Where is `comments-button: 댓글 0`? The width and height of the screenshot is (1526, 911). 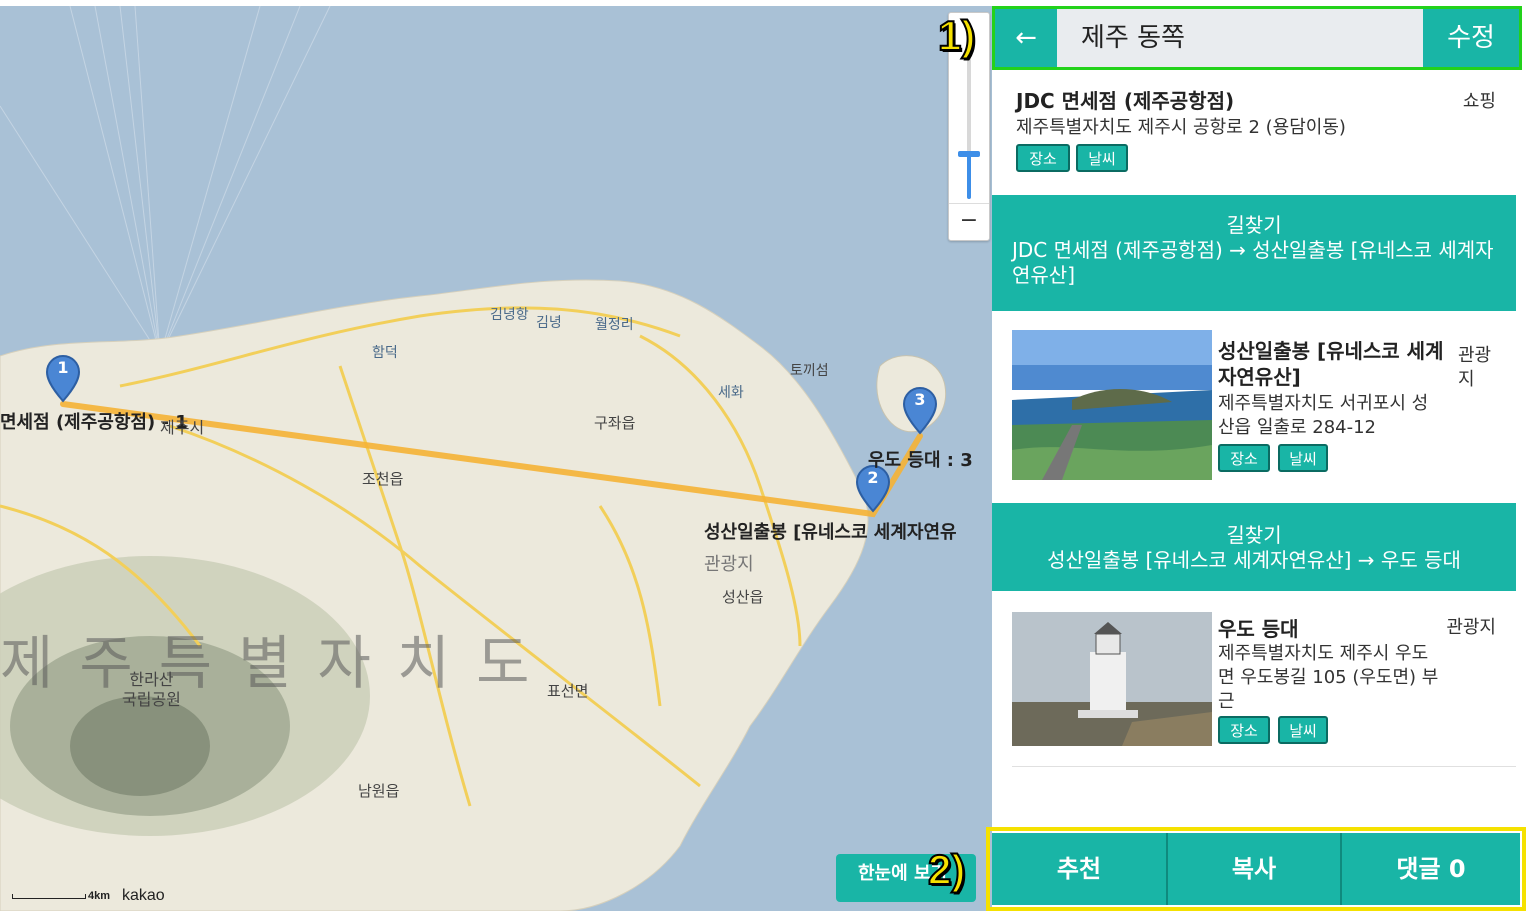
comments-button: 댓글 0 is located at coordinates (1431, 869).